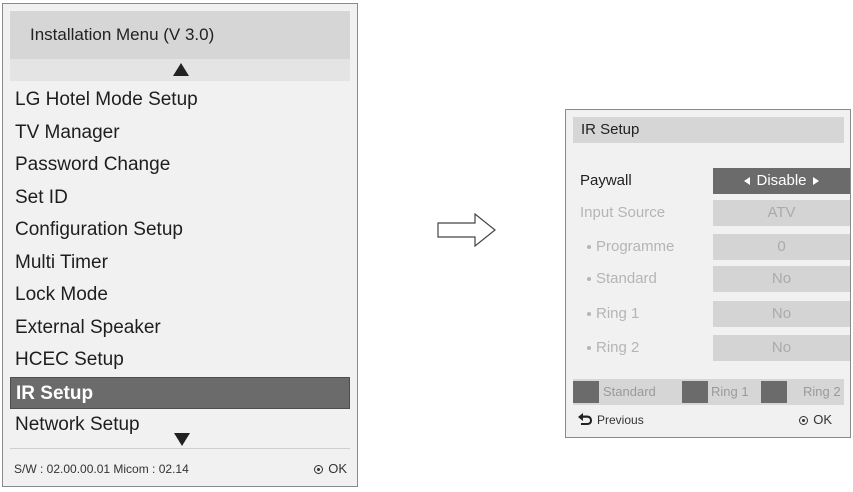  Describe the element at coordinates (618, 347) in the screenshot. I see `ir-label-ring-2: Ring 2` at that location.